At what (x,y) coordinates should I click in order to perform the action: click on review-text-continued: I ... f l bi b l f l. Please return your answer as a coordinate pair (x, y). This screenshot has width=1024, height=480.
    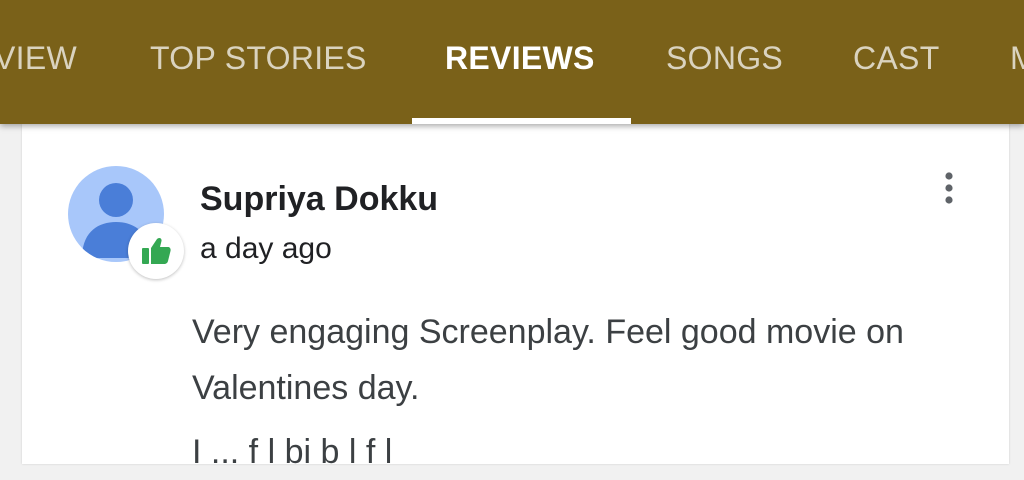
    Looking at the image, I should click on (292, 452).